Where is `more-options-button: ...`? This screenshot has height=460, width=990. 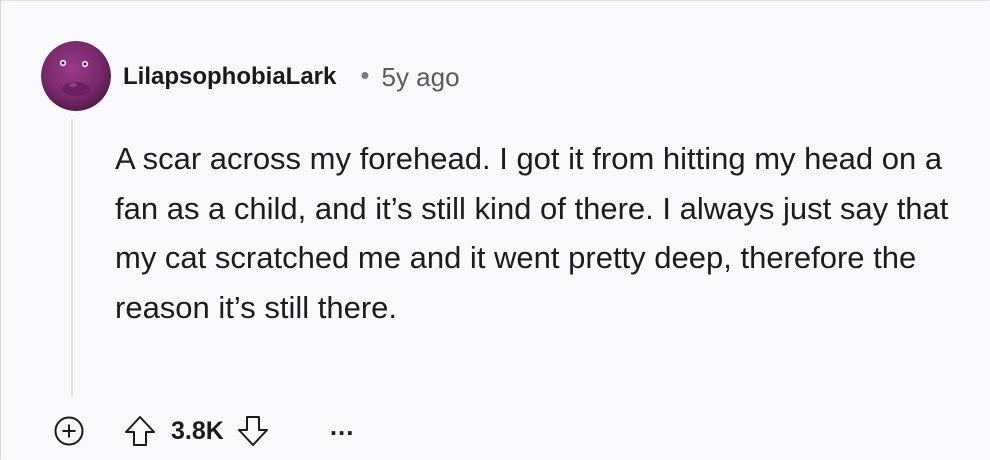
more-options-button: ... is located at coordinates (342, 426).